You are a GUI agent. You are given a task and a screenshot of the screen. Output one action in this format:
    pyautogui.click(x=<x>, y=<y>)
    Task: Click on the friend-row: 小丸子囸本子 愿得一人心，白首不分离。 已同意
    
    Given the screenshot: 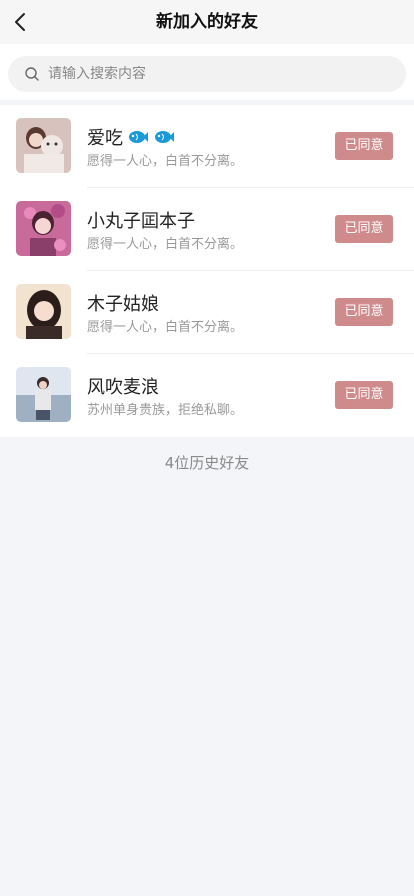 What is the action you would take?
    pyautogui.click(x=207, y=229)
    